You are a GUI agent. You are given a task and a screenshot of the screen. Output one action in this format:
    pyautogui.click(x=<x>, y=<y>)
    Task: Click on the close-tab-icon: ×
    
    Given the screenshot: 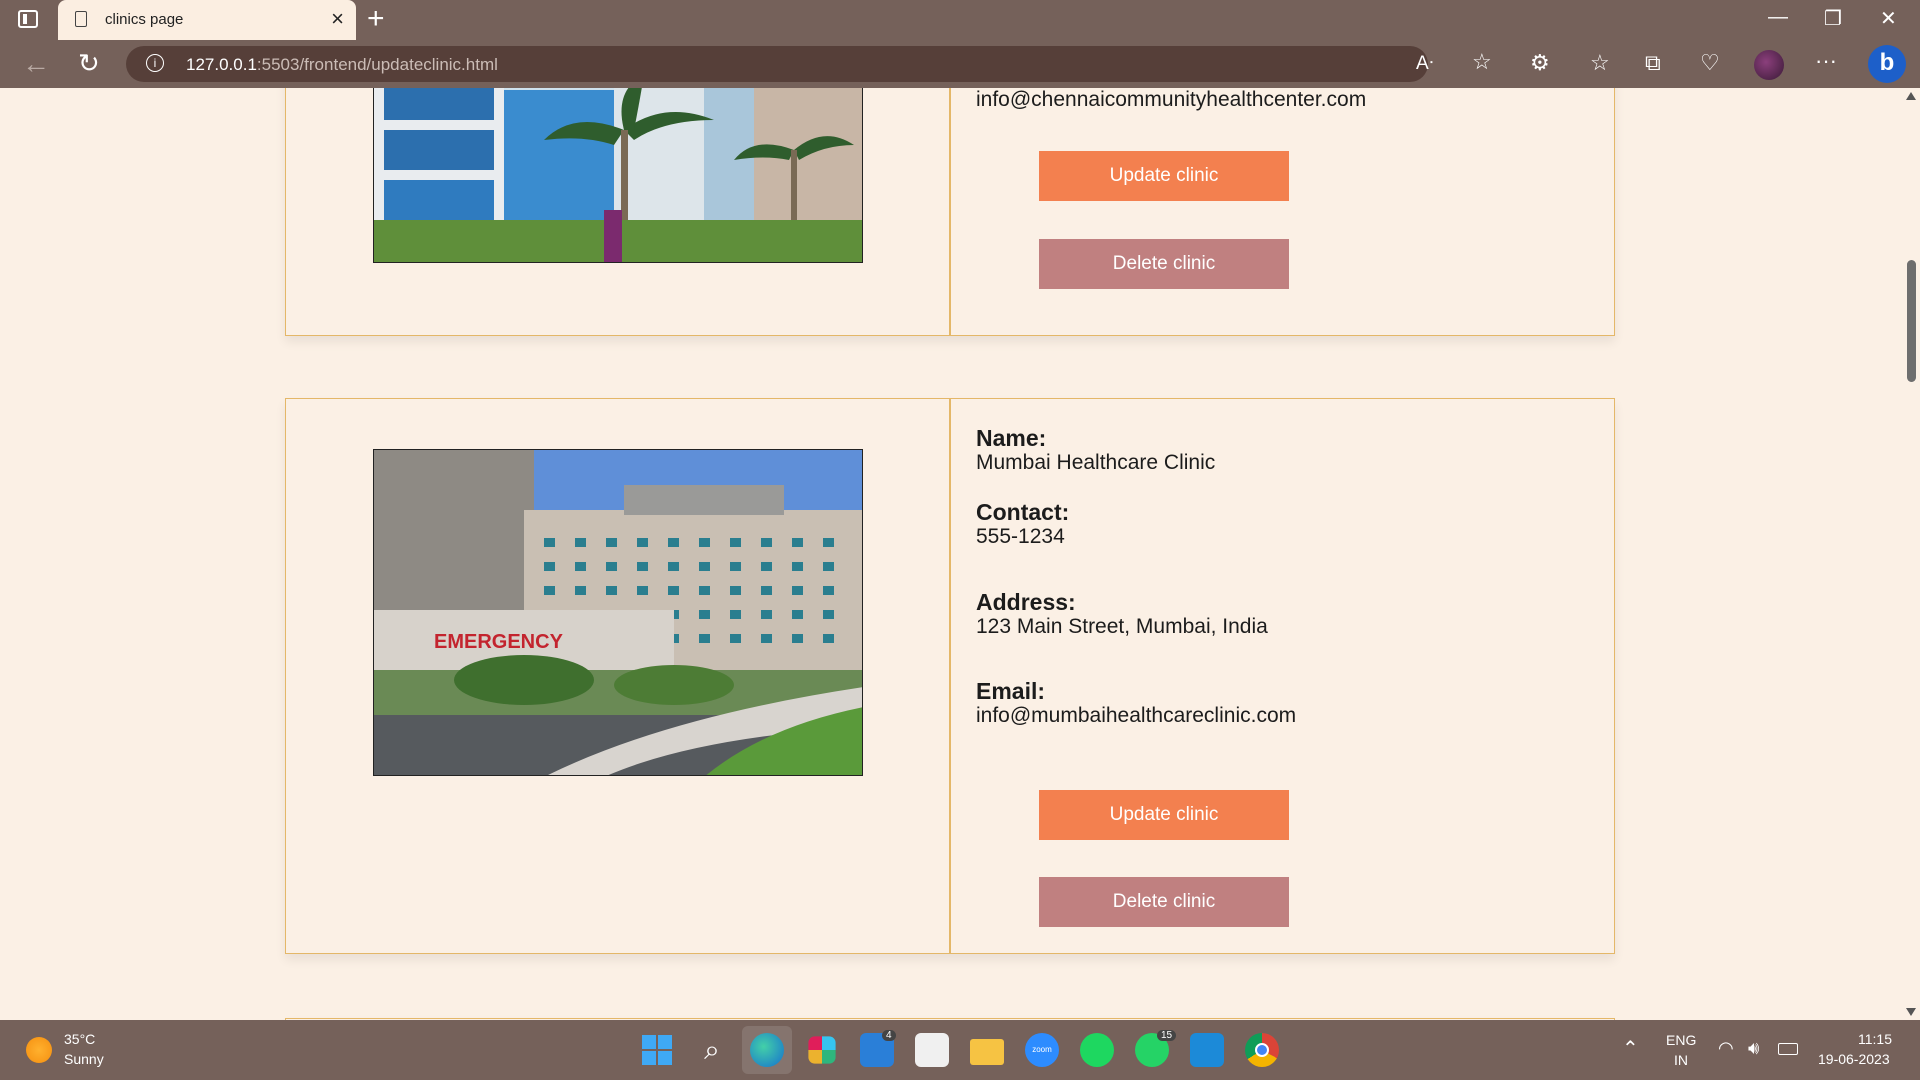 What is the action you would take?
    pyautogui.click(x=337, y=19)
    